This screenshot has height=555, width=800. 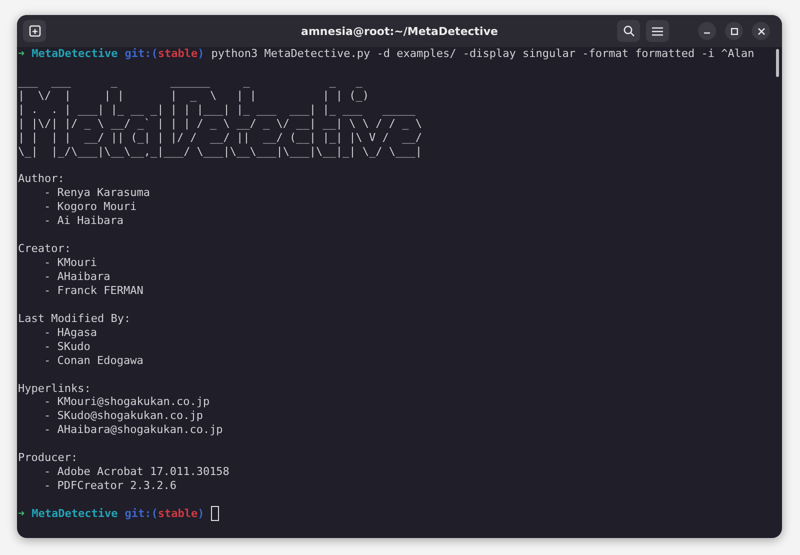 I want to click on menu-icon, so click(x=657, y=31).